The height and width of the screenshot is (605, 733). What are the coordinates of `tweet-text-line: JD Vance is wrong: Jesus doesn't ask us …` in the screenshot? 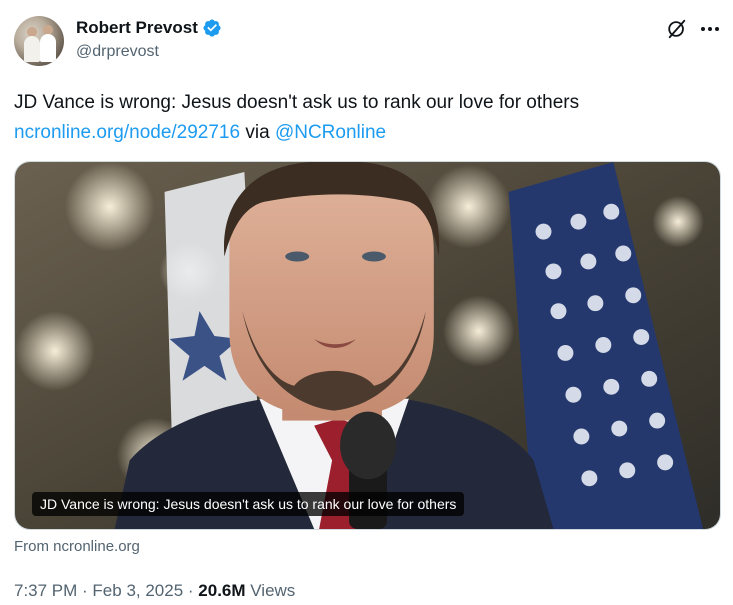 It's located at (297, 102).